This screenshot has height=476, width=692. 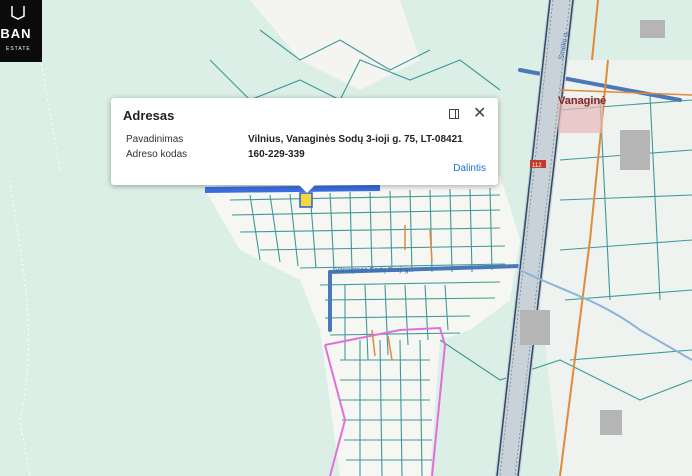 I want to click on maximize-icon, so click(x=454, y=114).